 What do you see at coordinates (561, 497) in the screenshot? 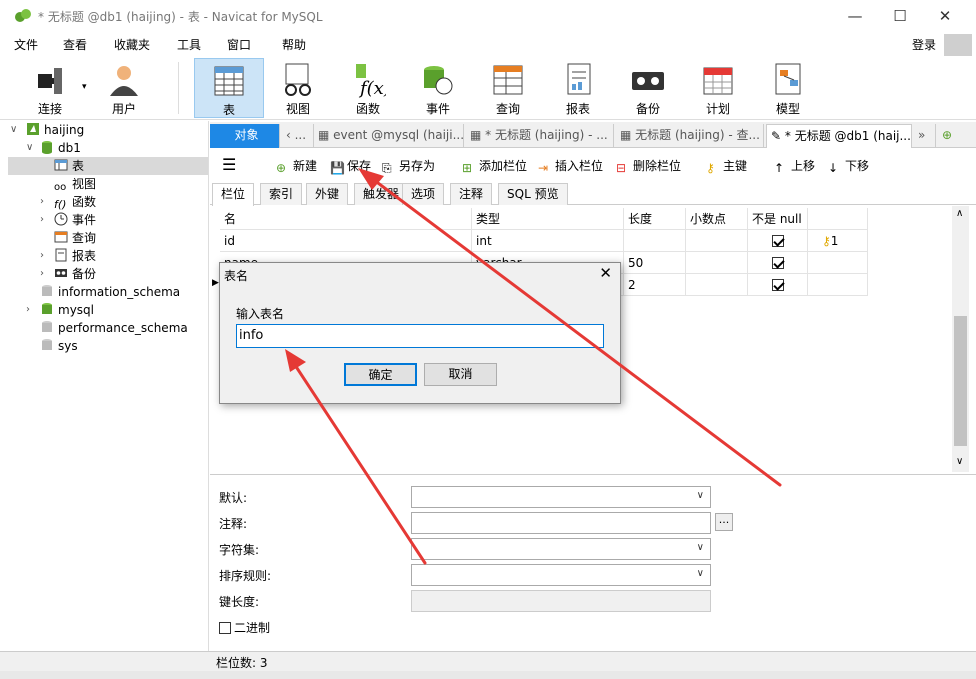
I see `default-select: ∨` at bounding box center [561, 497].